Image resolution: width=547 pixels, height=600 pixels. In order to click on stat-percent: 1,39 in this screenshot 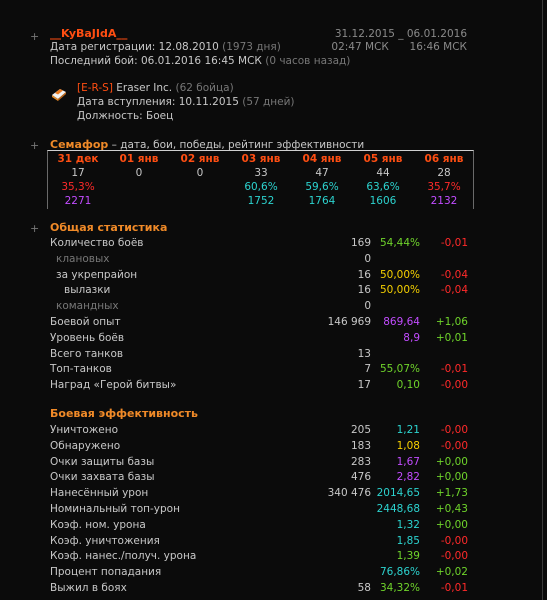, I will do `click(408, 556)`.